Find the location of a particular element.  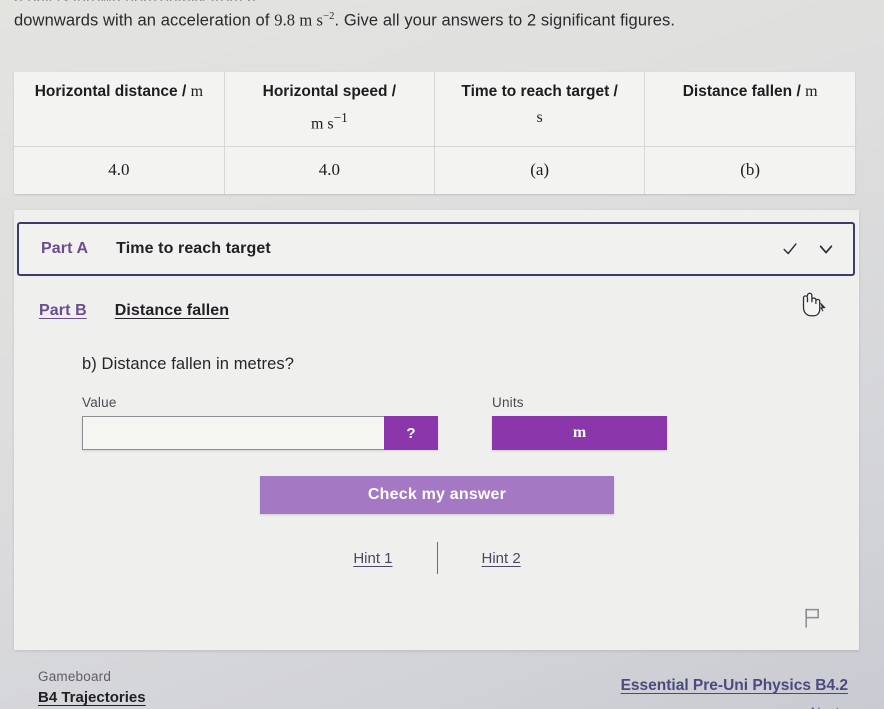

table-row: 4.0 4.0 (a) (b) is located at coordinates (434, 170).